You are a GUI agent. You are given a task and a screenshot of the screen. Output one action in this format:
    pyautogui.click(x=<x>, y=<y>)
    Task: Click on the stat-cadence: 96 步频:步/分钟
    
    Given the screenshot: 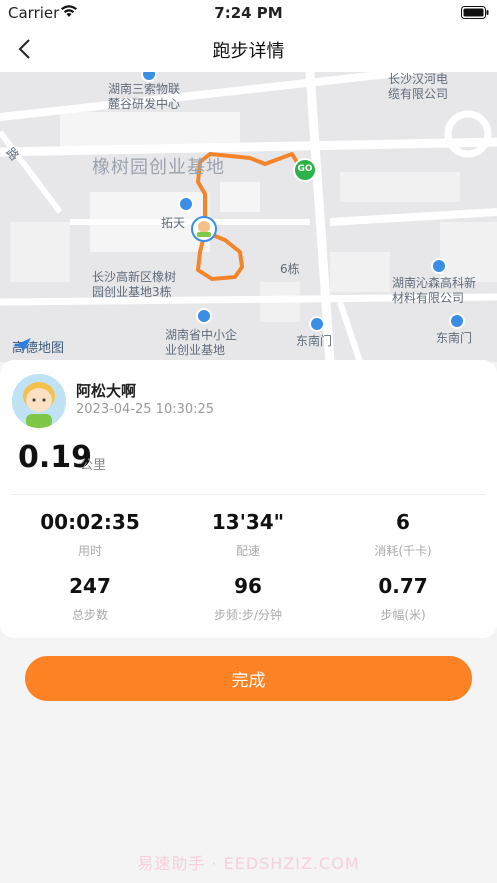 What is the action you would take?
    pyautogui.click(x=248, y=598)
    